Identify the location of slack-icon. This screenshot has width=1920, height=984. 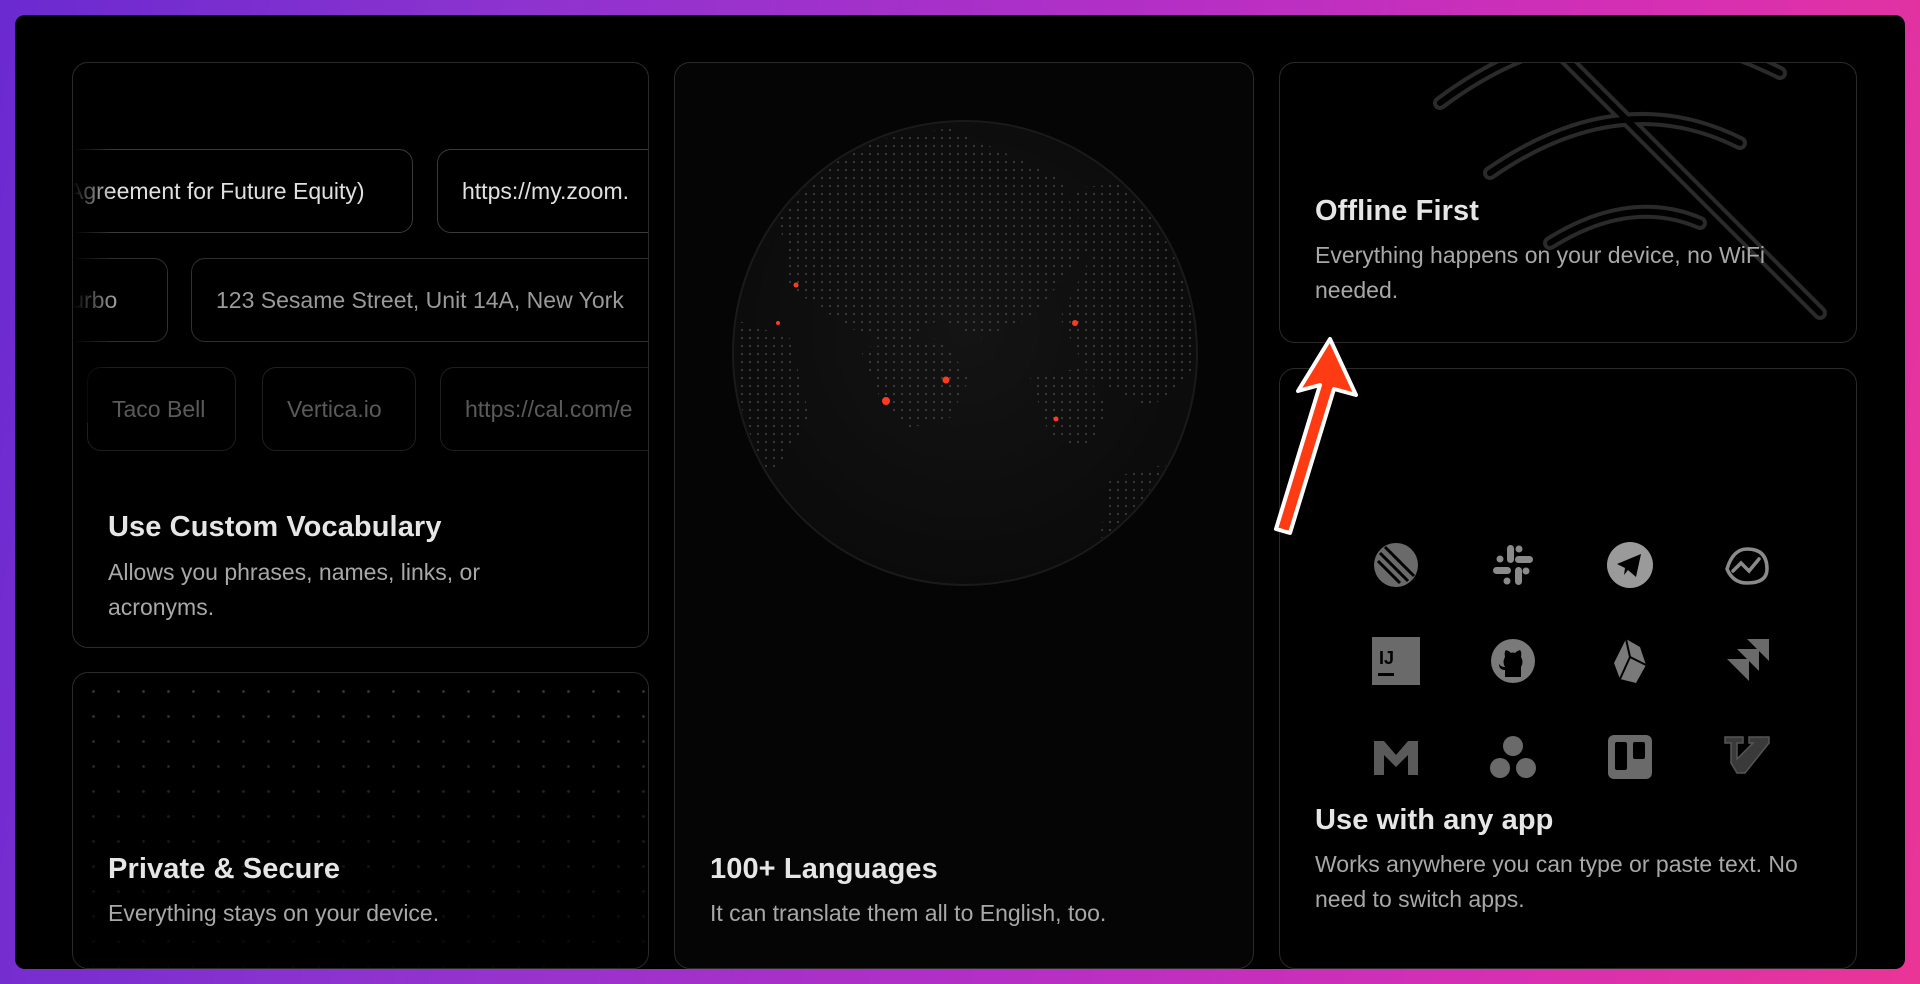
(1513, 565).